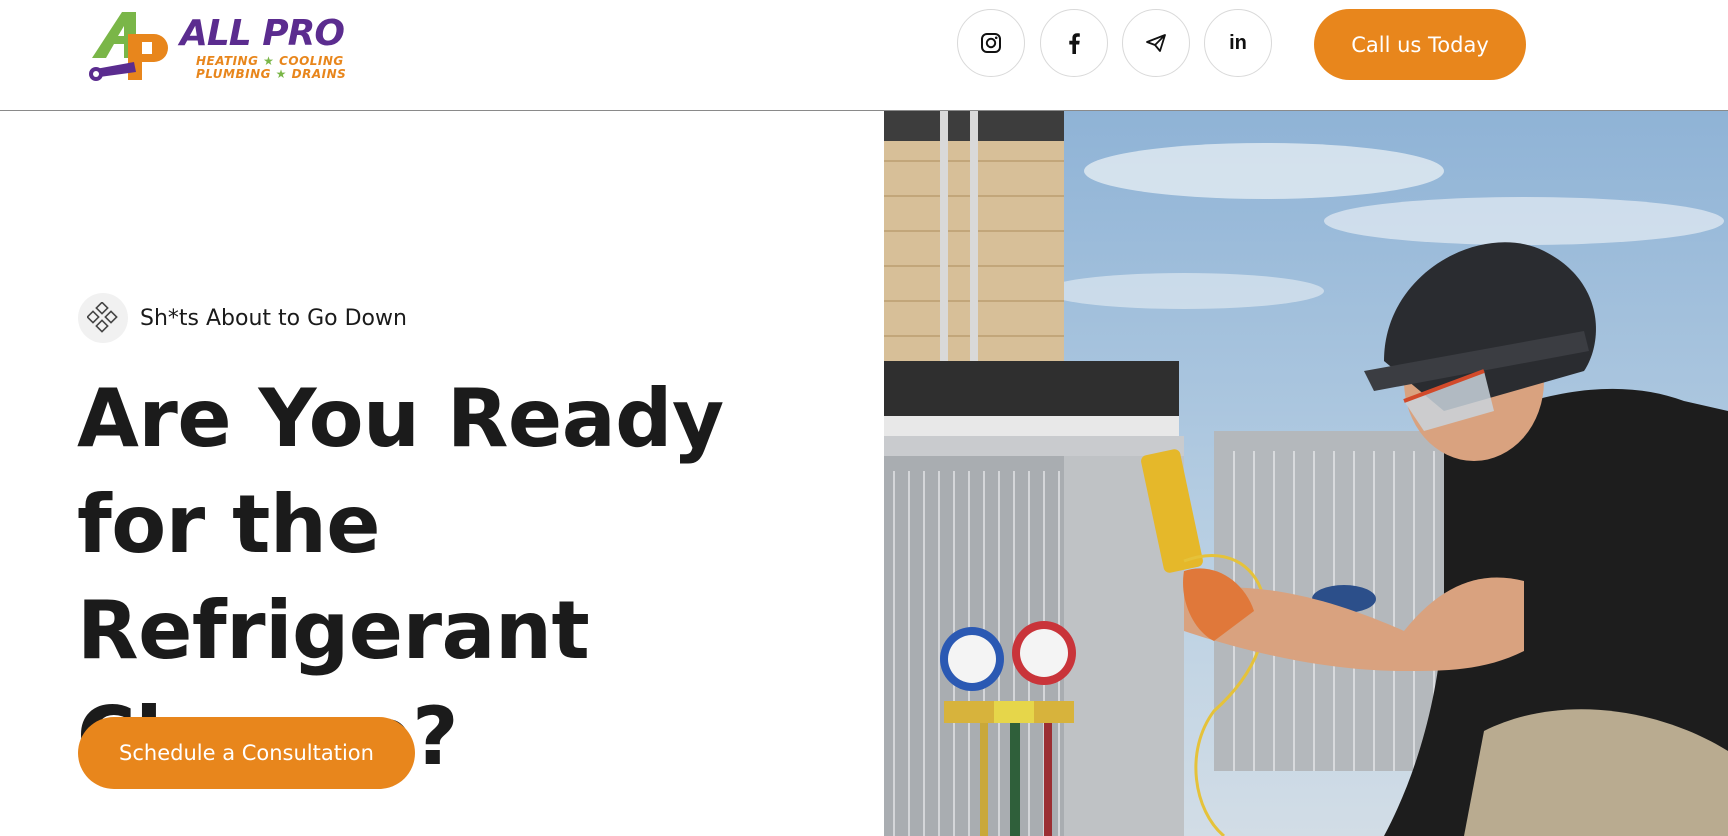 The image size is (1728, 836). I want to click on instagram-button, so click(991, 43).